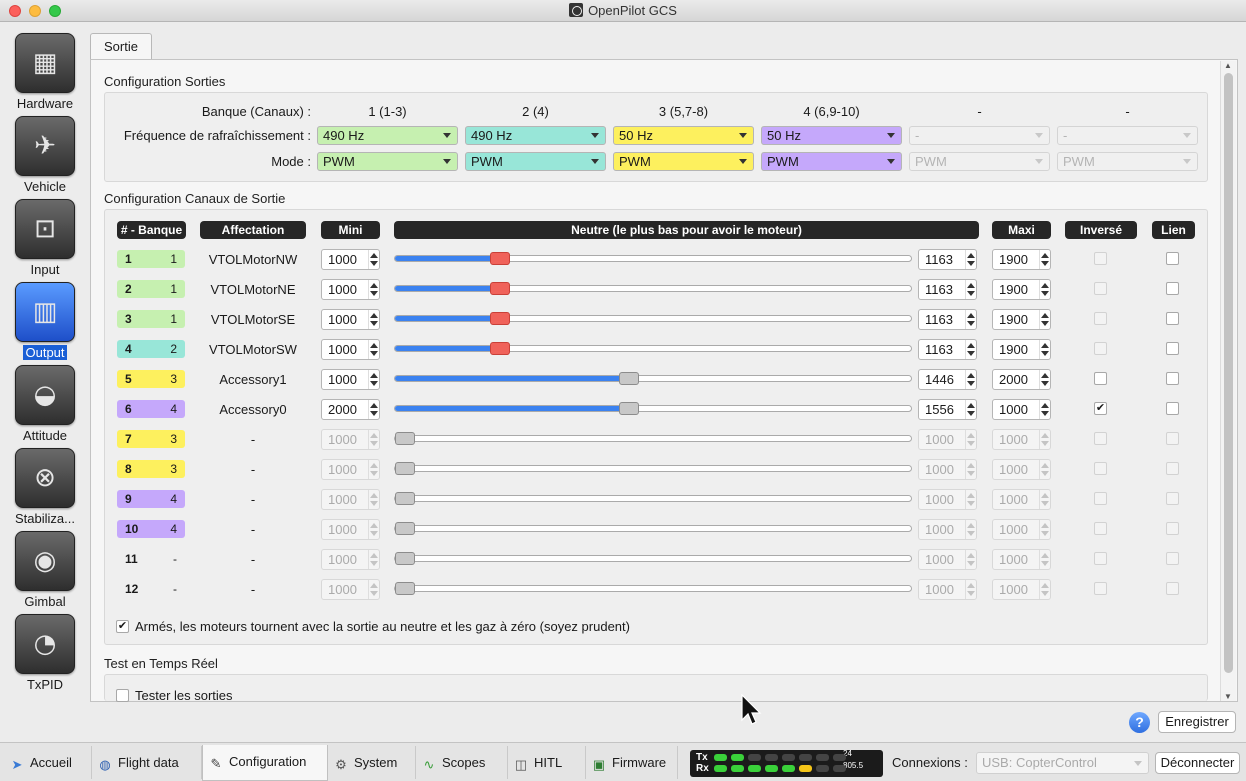 This screenshot has width=1246, height=781. I want to click on bank-rate-select: -, so click(979, 135).